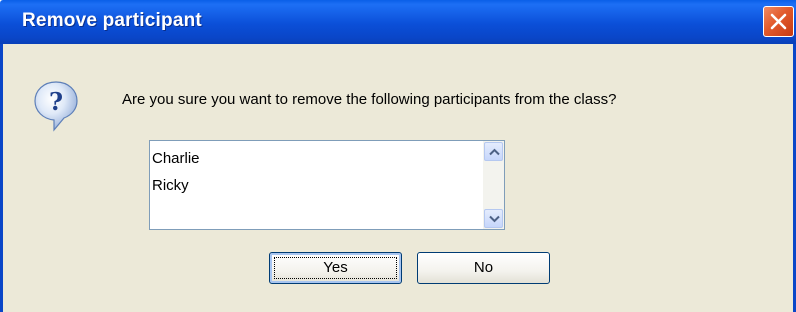  I want to click on scroll-up-button, so click(493, 151).